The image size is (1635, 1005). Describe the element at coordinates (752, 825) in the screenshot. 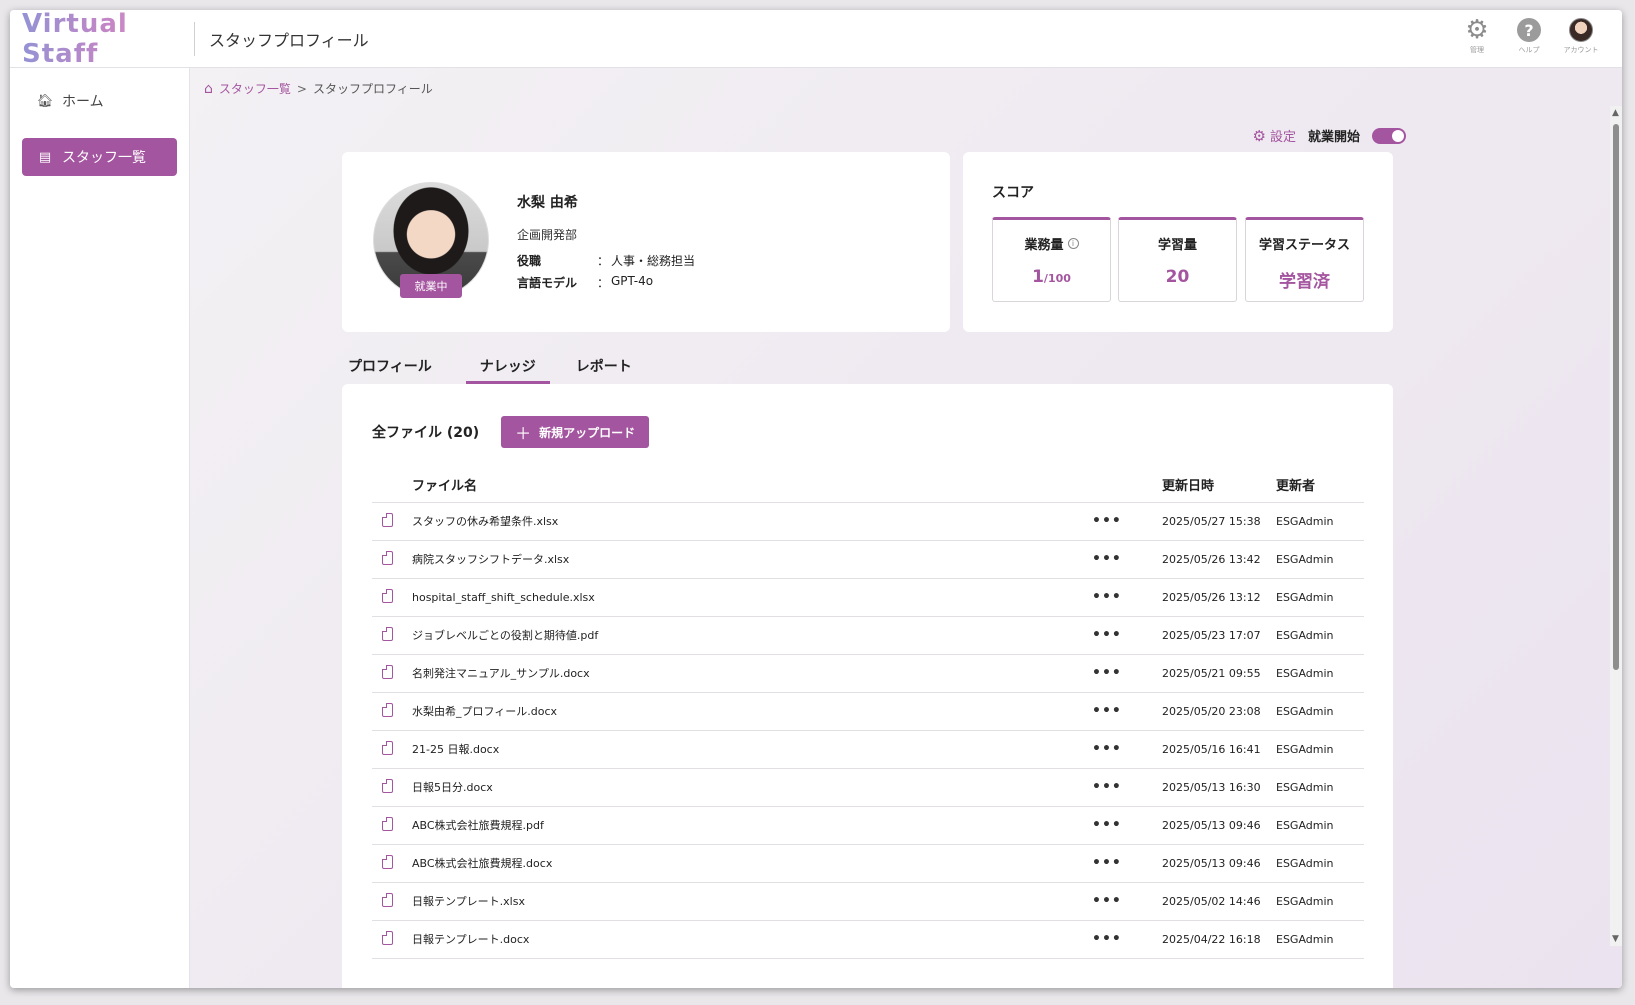

I see `file-name: ABC株式会社旅費規程.pdf` at that location.